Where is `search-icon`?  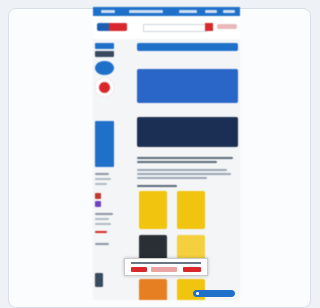
search-icon is located at coordinates (209, 27).